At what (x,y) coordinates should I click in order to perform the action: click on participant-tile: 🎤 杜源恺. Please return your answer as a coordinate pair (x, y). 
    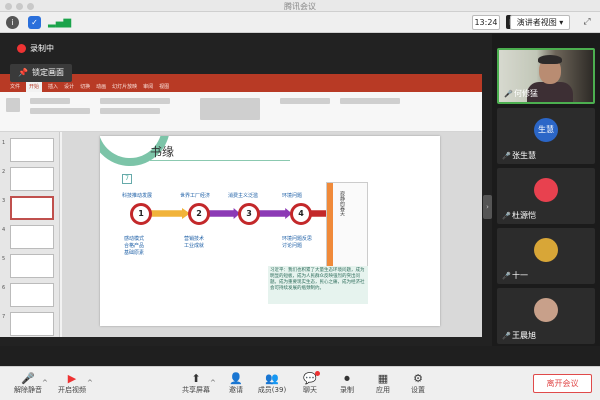
    Looking at the image, I should click on (546, 196).